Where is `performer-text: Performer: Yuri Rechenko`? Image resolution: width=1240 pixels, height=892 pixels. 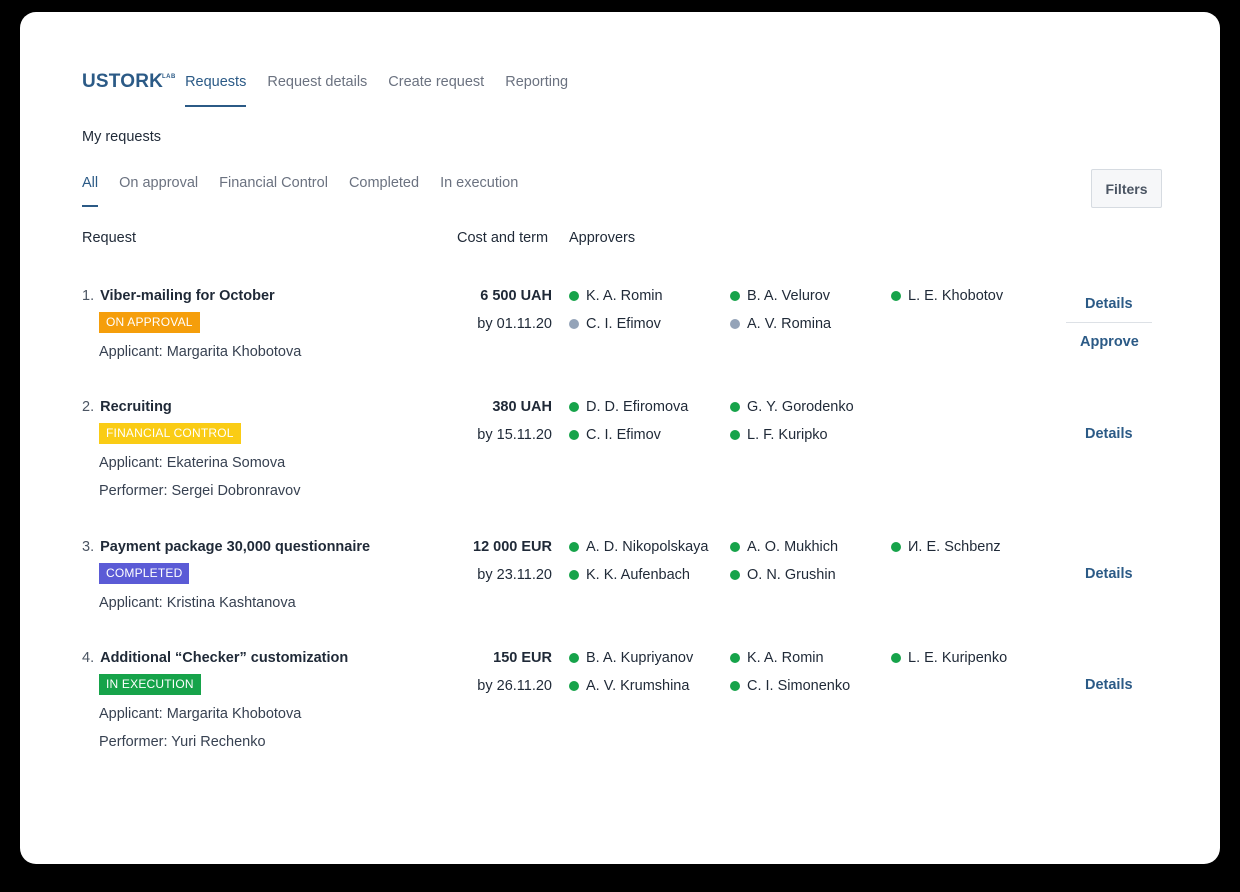
performer-text: Performer: Yuri Rechenko is located at coordinates (182, 742).